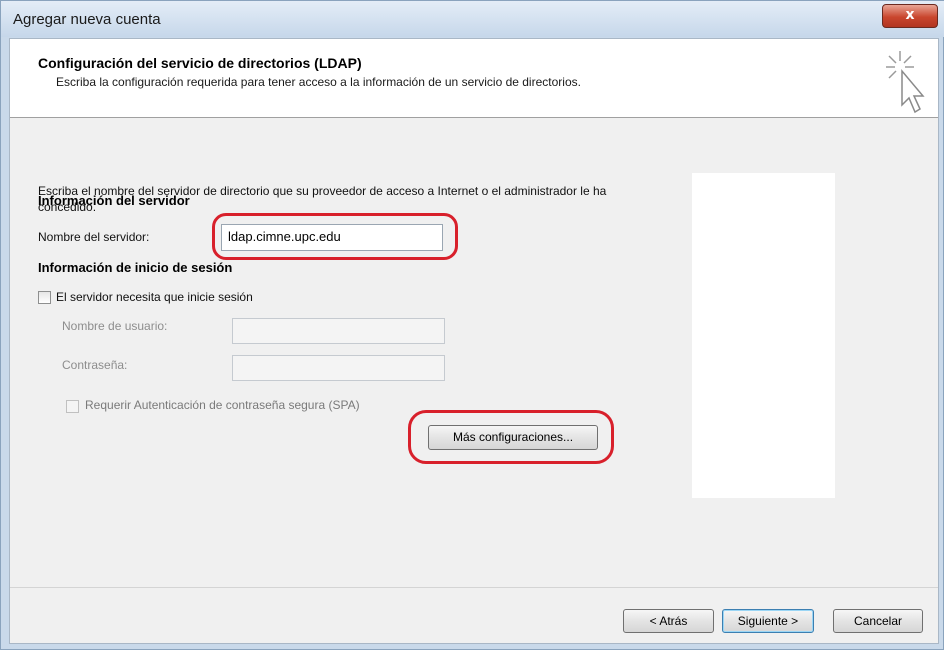  What do you see at coordinates (905, 82) in the screenshot?
I see `wizard-cursor-sparkle-icon` at bounding box center [905, 82].